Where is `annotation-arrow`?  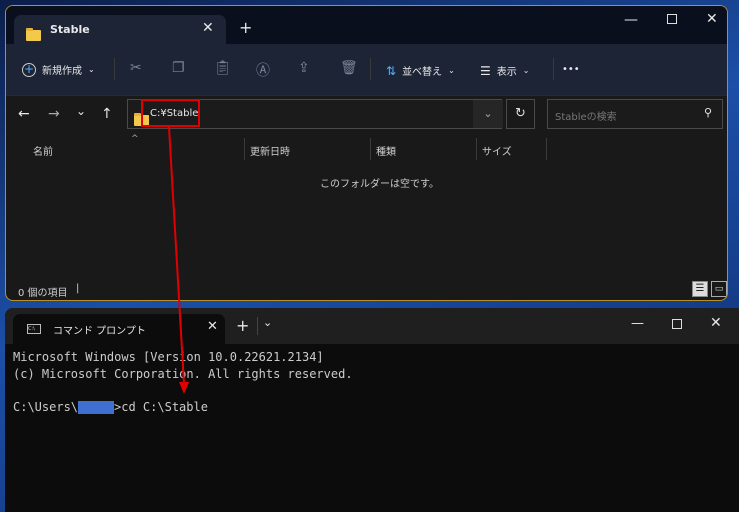
annotation-arrow is located at coordinates (178, 260).